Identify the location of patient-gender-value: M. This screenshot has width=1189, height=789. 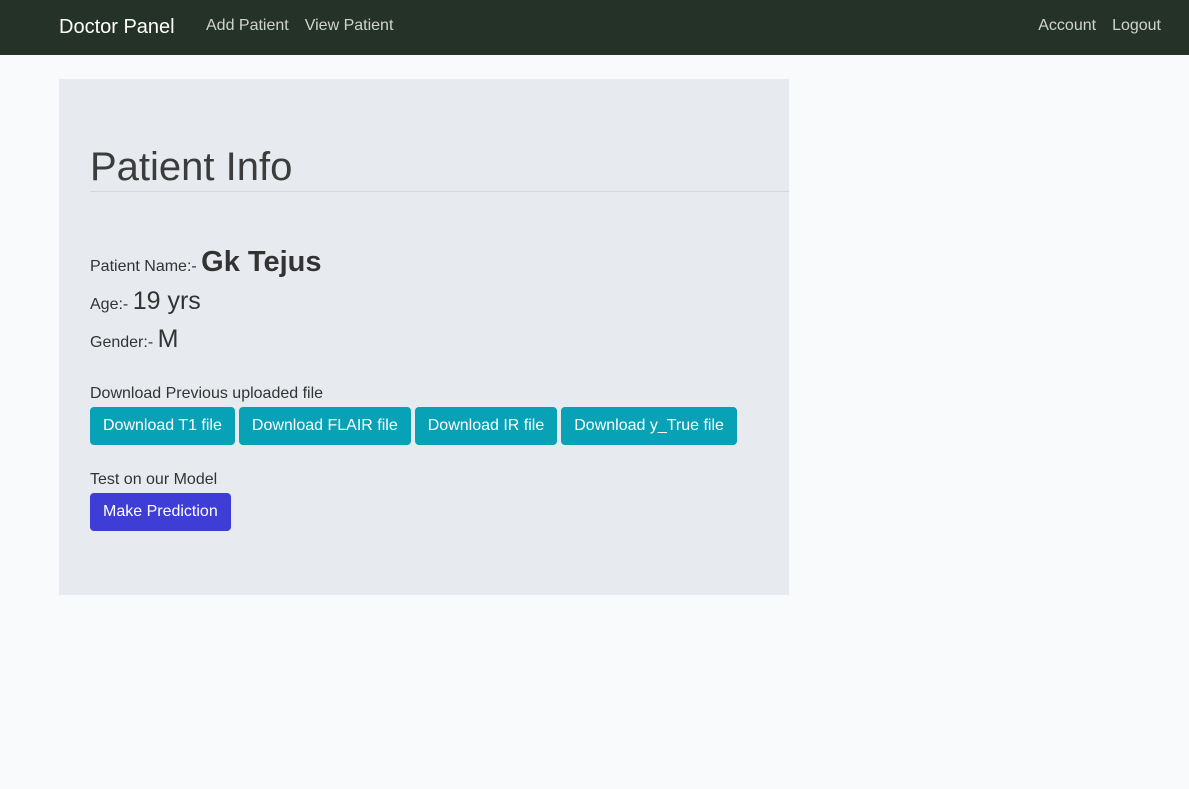
(168, 339).